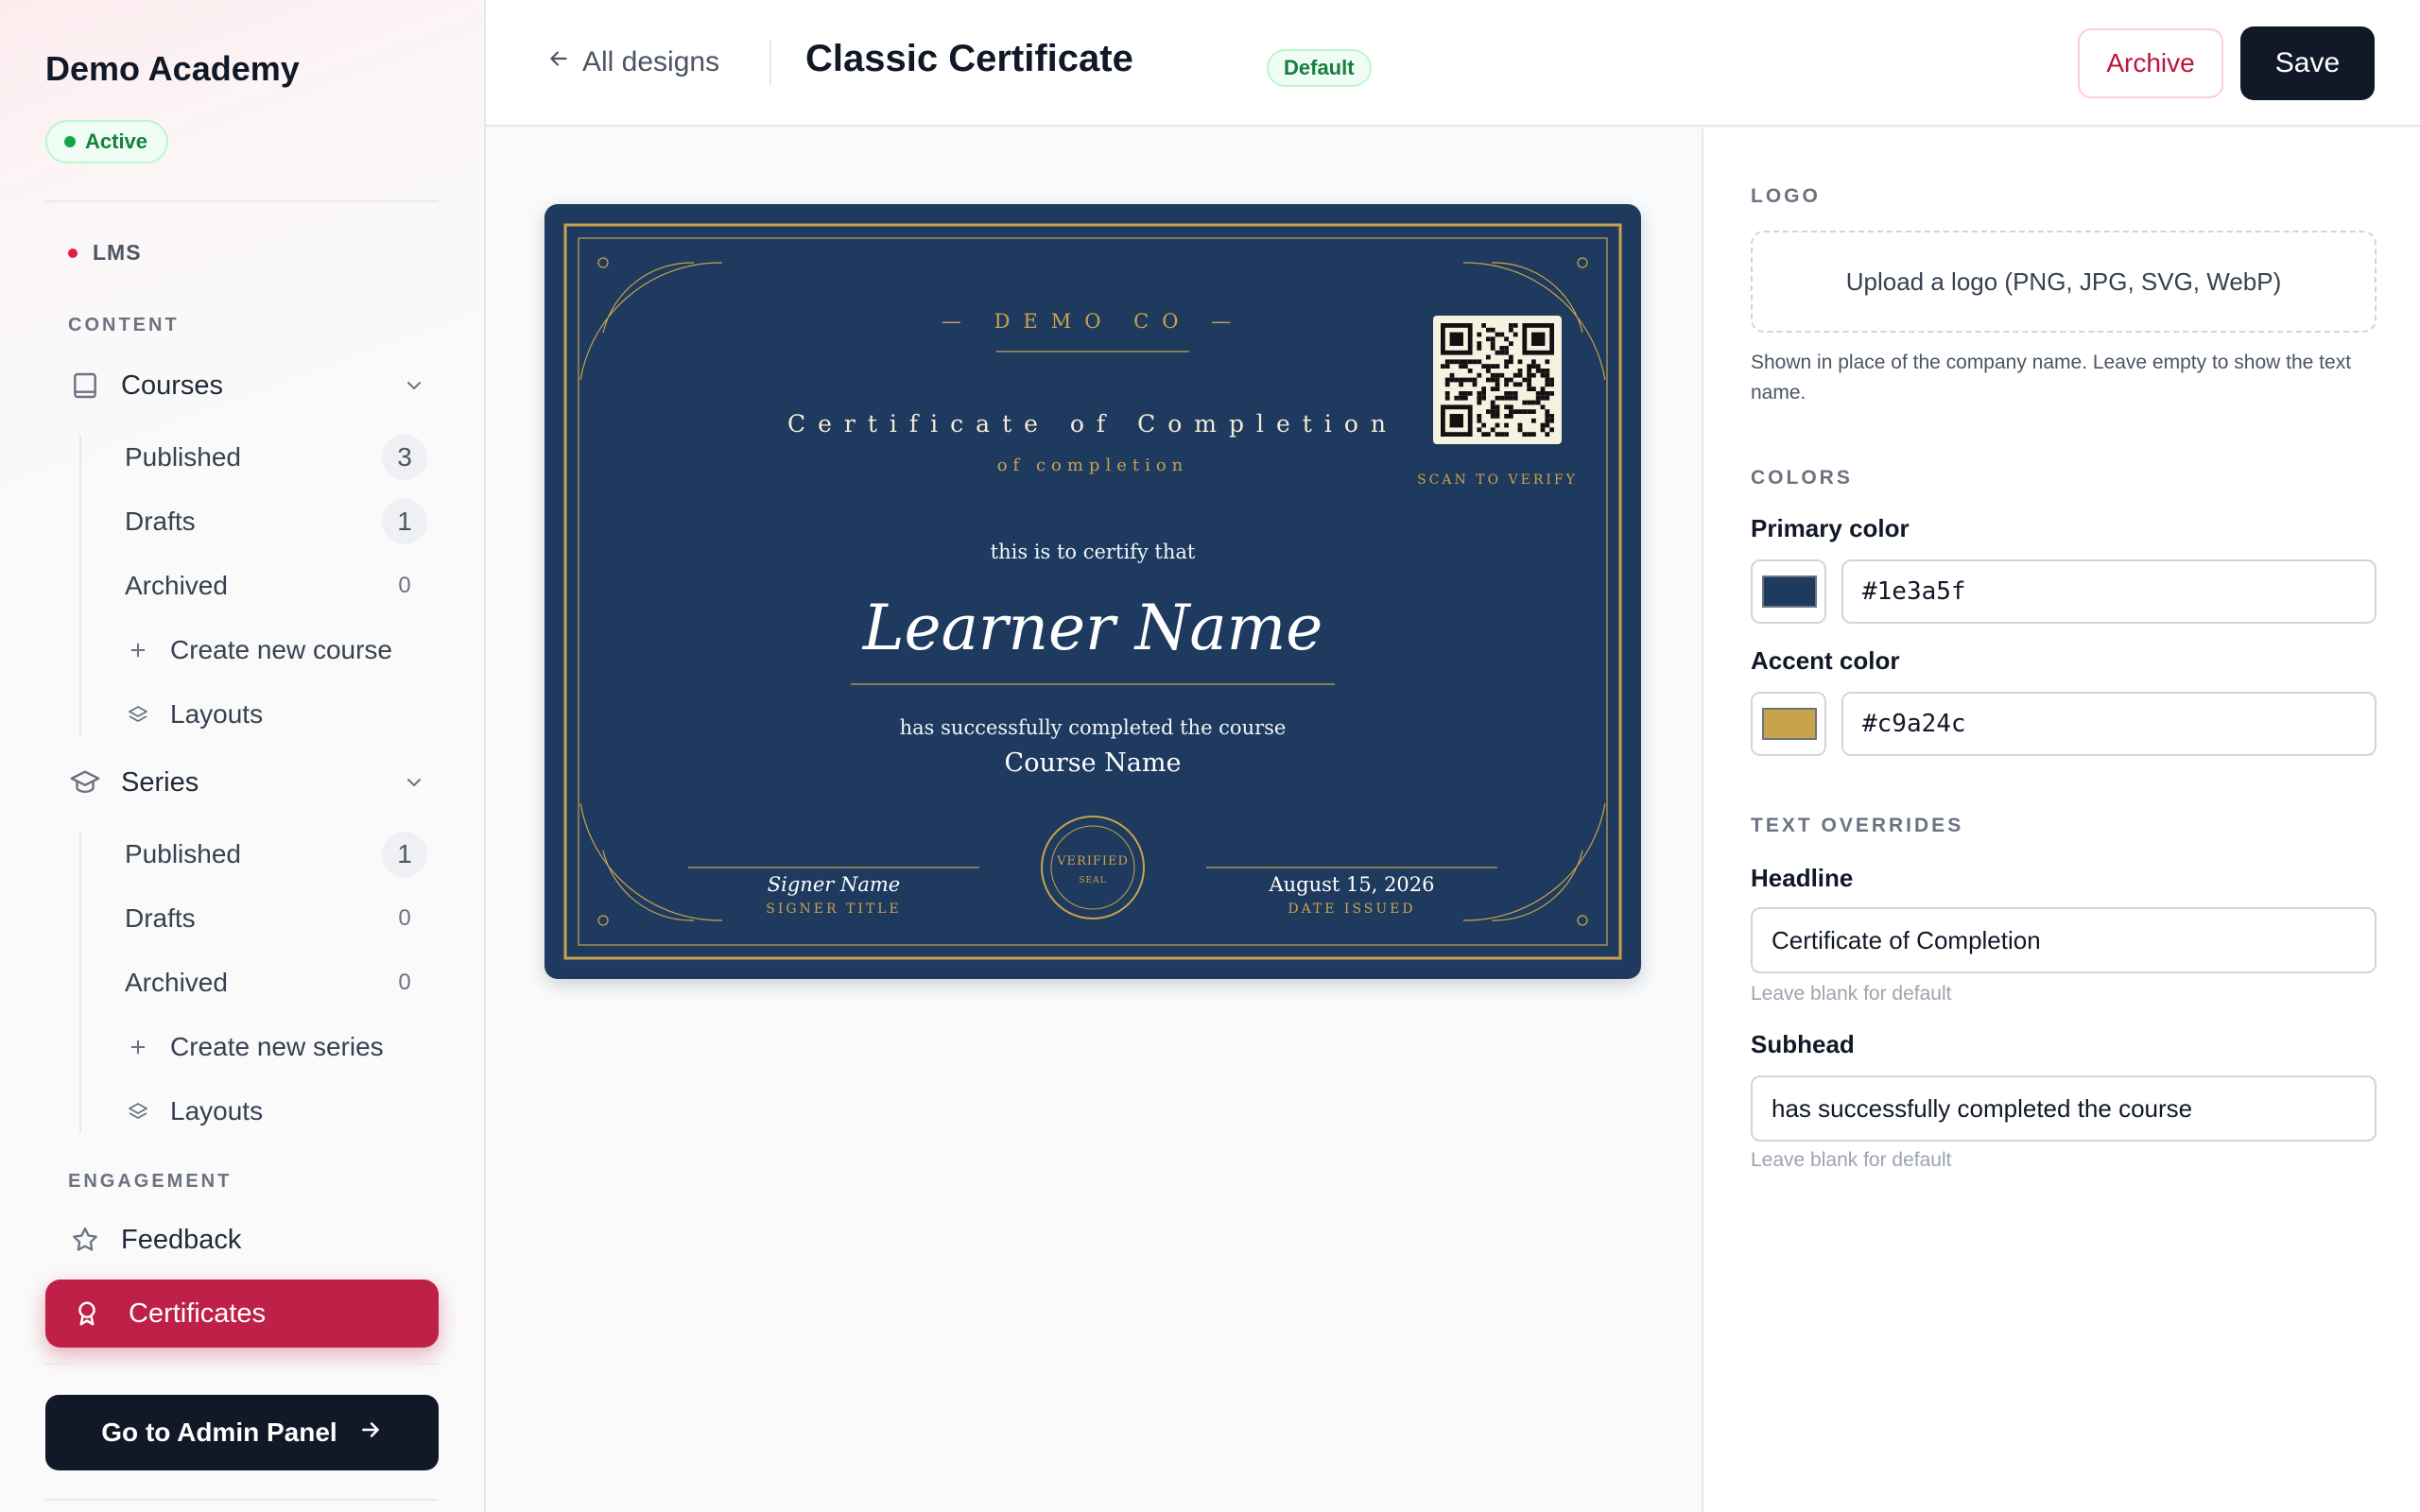 The height and width of the screenshot is (1512, 2420). I want to click on sidebar-item-label: Create new course, so click(281, 649).